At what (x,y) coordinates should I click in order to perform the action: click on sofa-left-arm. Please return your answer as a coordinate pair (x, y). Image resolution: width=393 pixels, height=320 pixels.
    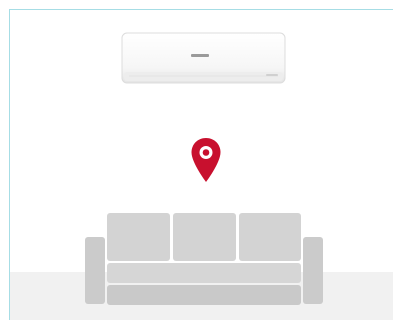
    Looking at the image, I should click on (95, 270).